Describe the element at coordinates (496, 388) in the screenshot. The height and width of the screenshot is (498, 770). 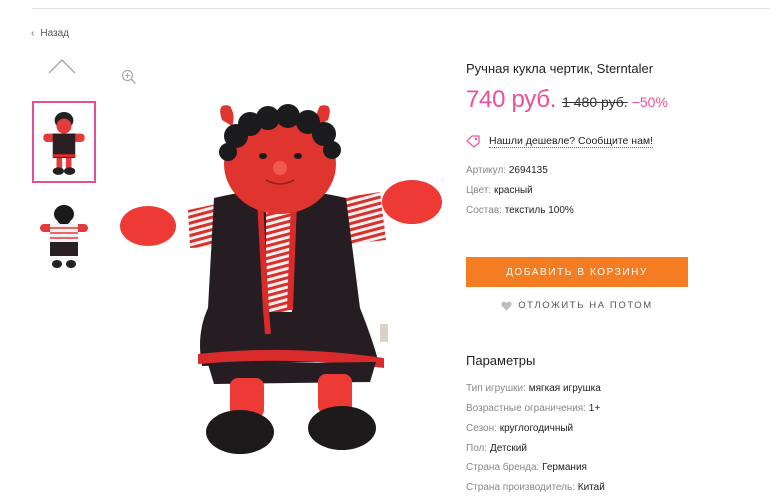
I see `param-label: Тип игрушки:` at that location.